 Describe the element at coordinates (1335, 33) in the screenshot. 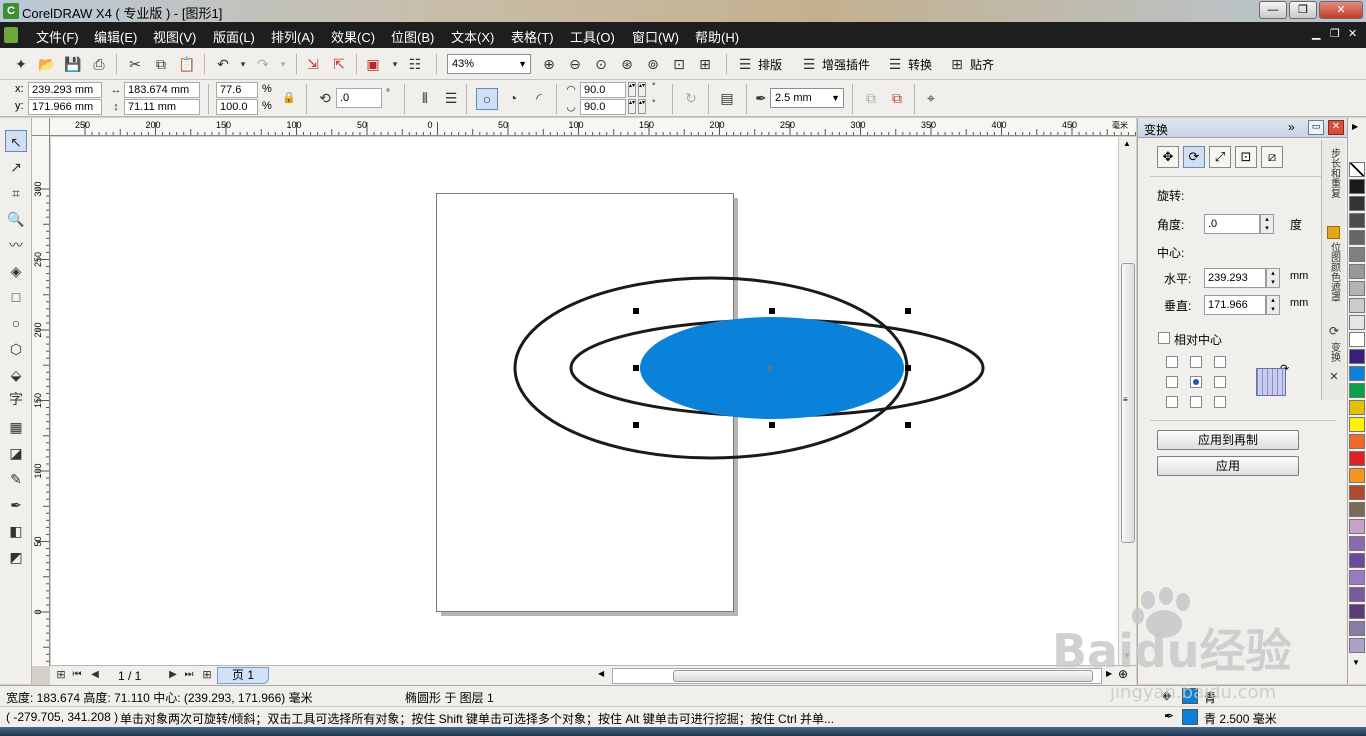

I see `doc-restore-icon: ❐` at that location.